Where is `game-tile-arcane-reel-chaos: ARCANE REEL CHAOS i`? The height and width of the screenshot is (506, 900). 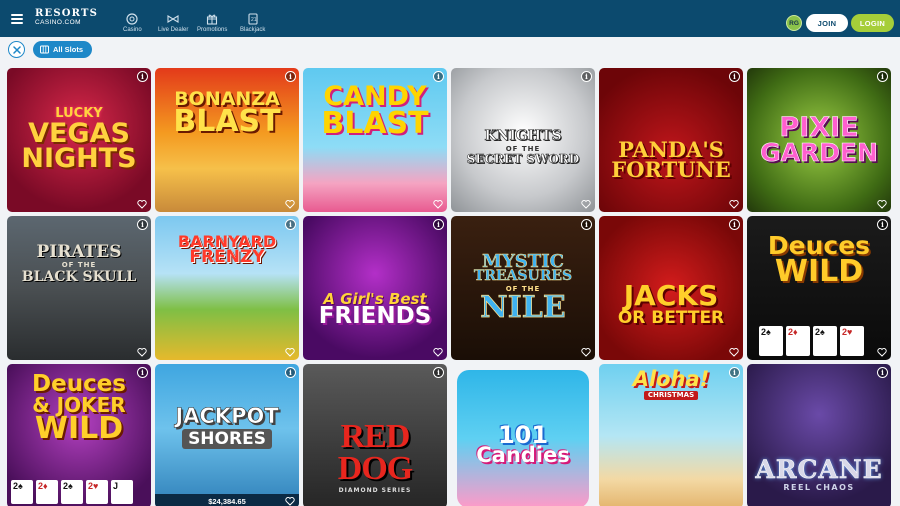
game-tile-arcane-reel-chaos: ARCANE REEL CHAOS i is located at coordinates (819, 435).